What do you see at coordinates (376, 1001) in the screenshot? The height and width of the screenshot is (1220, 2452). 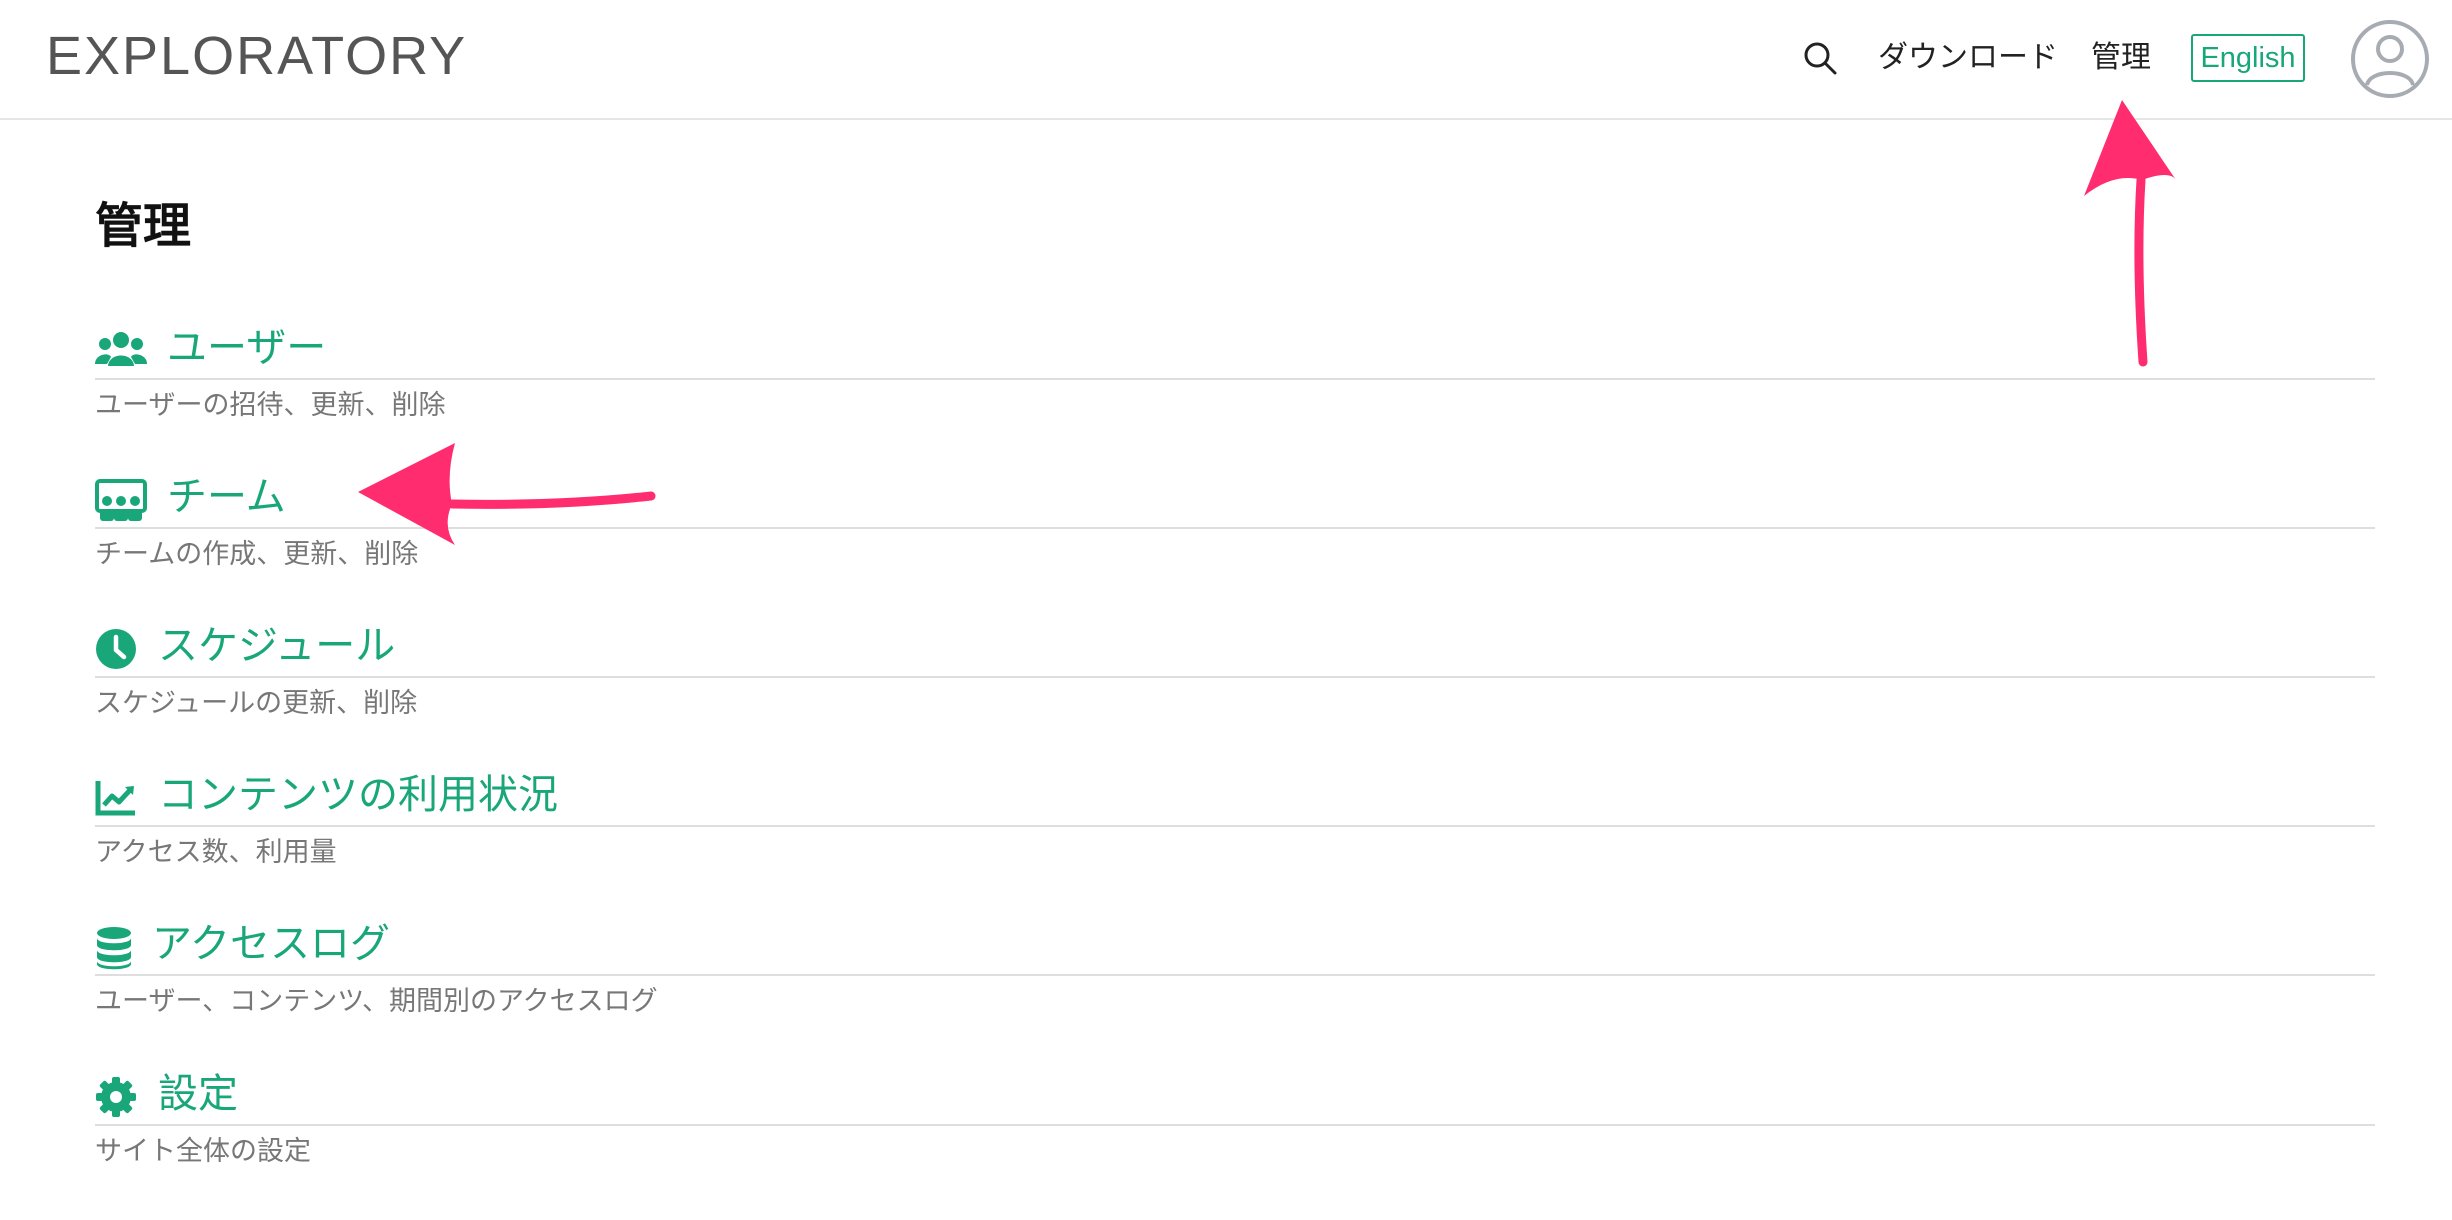 I see `admin-item-description: ユーザー、コンテンツ、期間別のアクセスログ` at bounding box center [376, 1001].